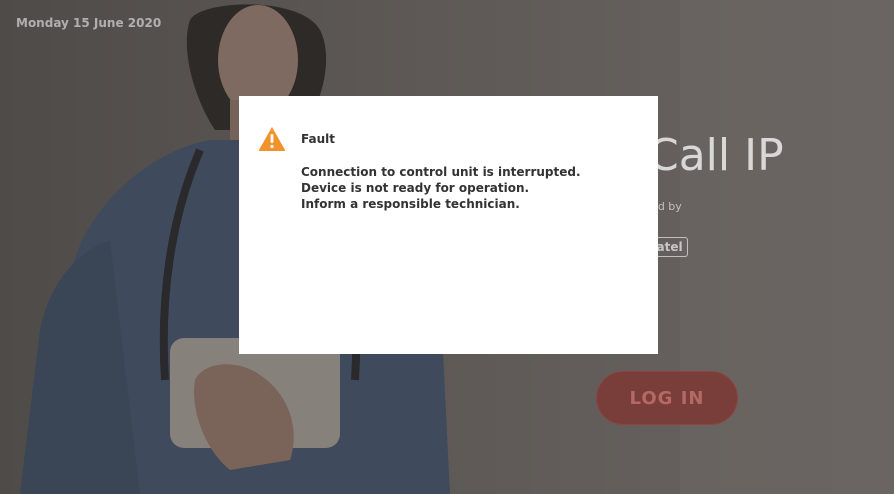 The image size is (894, 494). What do you see at coordinates (667, 398) in the screenshot?
I see `login-button: LOG IN` at bounding box center [667, 398].